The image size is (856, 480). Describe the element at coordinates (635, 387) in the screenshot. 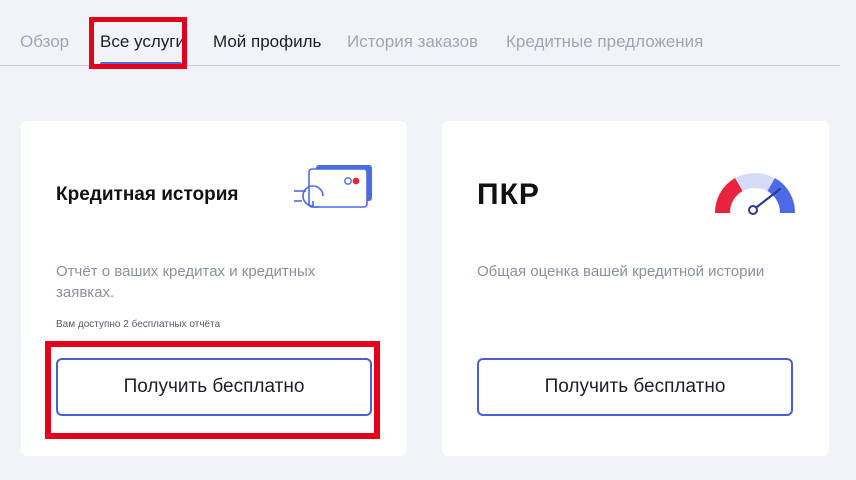

I see `get-free-pkr-button: Получить бесплатно` at that location.